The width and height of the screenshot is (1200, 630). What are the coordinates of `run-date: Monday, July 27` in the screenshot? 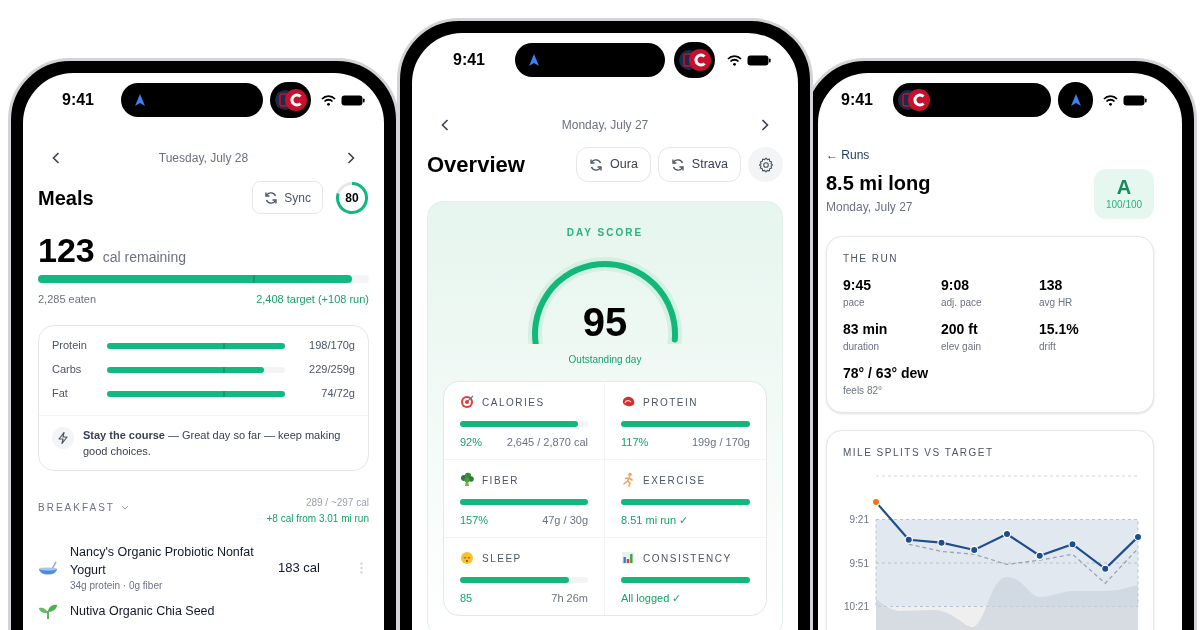 It's located at (870, 207).